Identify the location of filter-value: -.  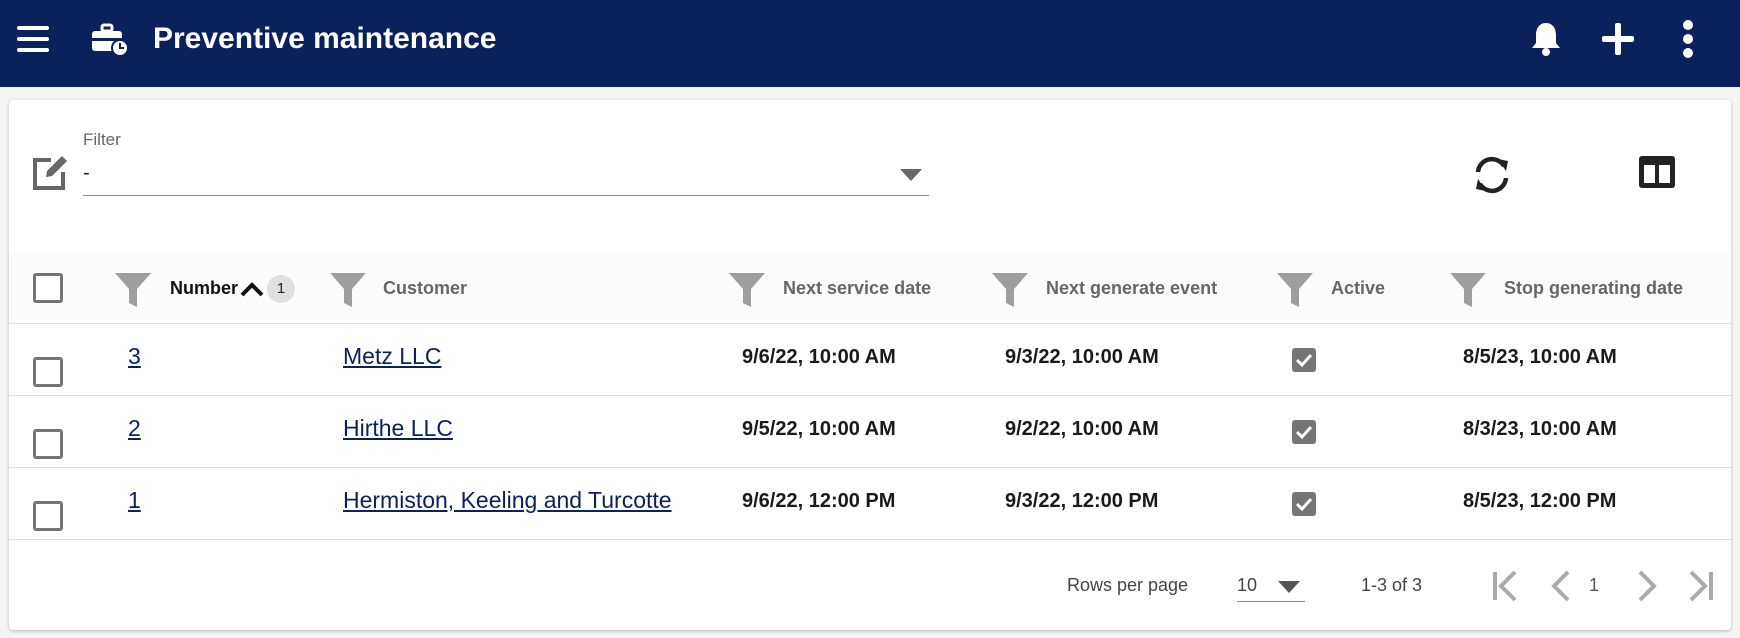
(86, 173).